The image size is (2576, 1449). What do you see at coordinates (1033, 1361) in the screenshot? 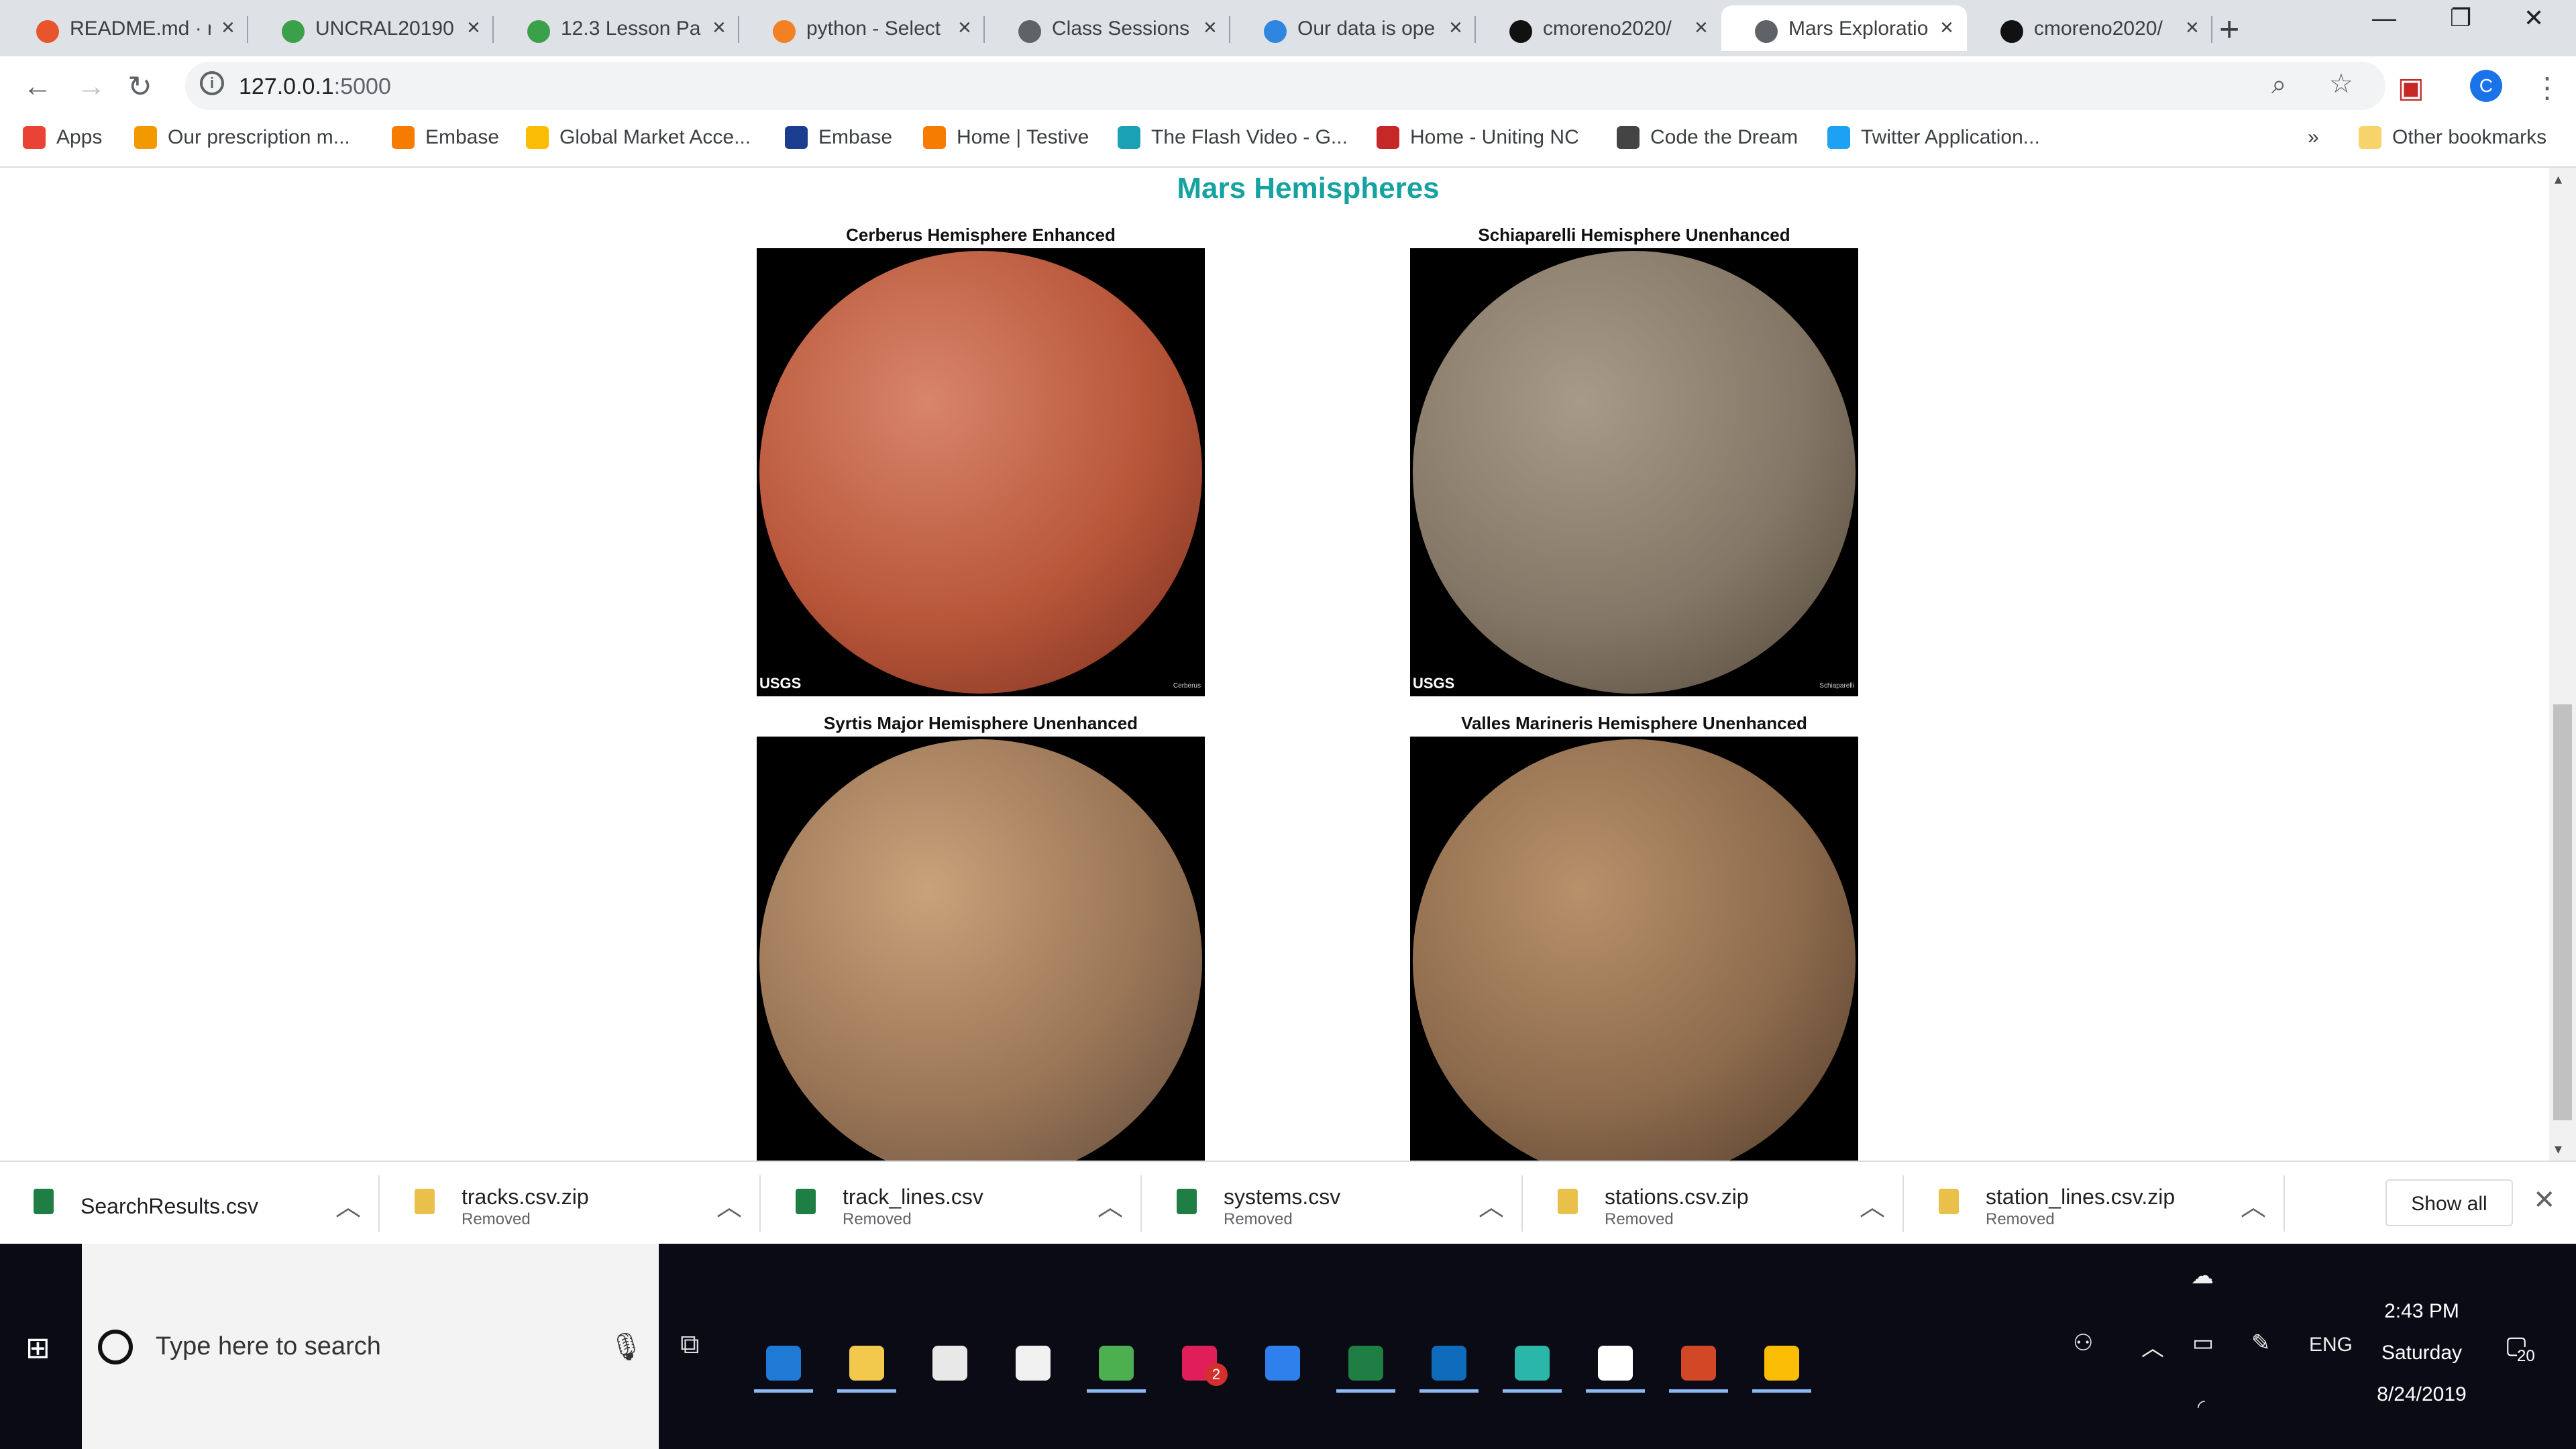
I see `taskbar-app-mail` at bounding box center [1033, 1361].